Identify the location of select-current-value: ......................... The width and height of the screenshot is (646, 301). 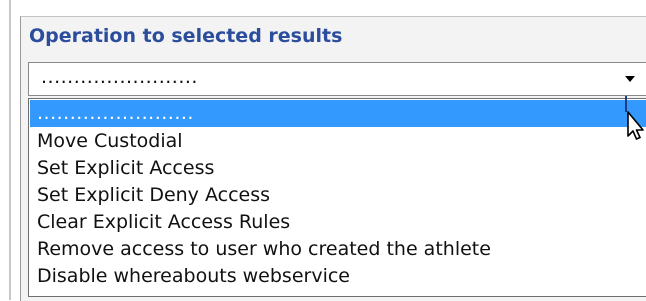
(119, 77).